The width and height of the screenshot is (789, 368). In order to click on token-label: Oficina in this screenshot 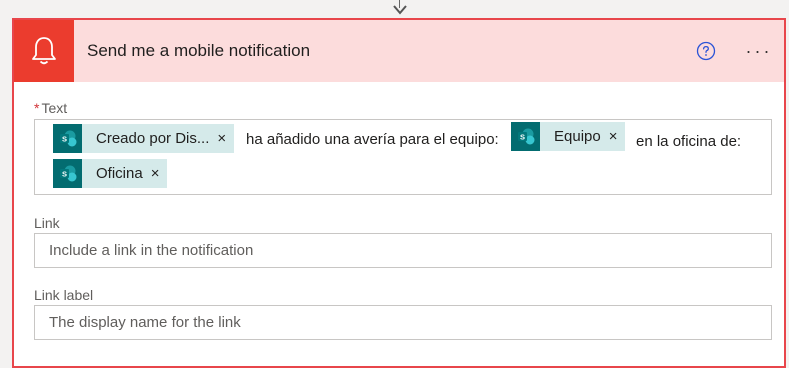, I will do `click(119, 173)`.